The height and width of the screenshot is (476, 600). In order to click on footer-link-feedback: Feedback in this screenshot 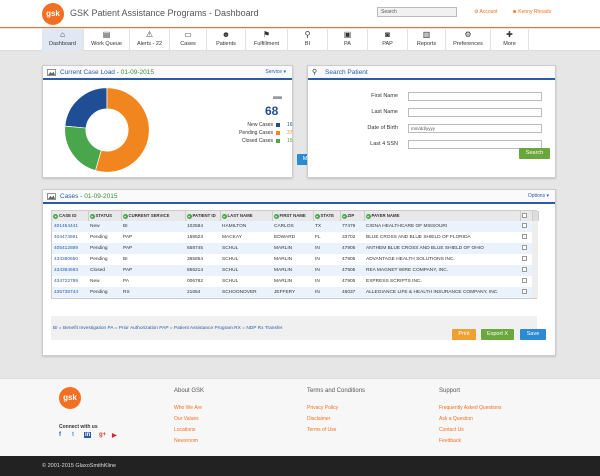, I will do `click(450, 441)`.